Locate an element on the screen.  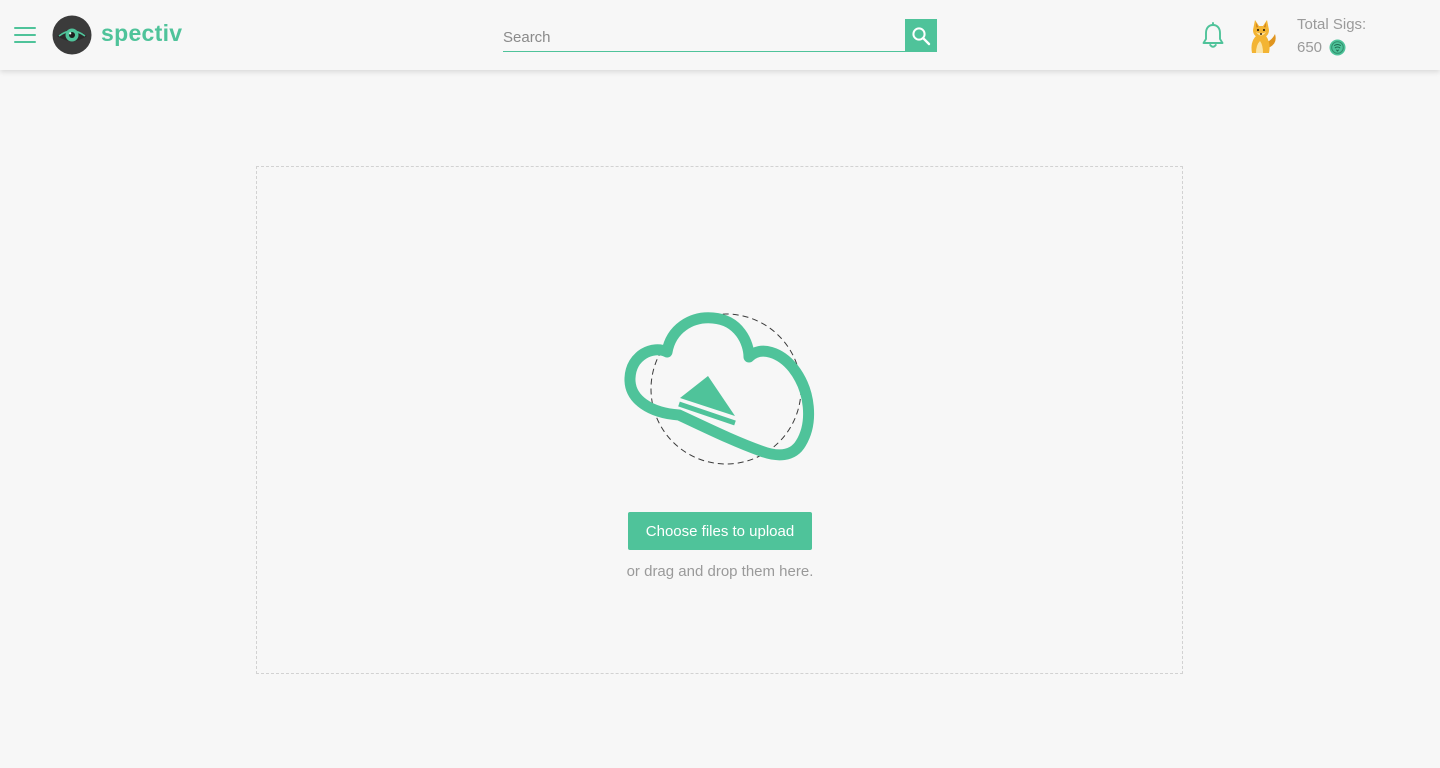
logo-wordmark: spectiv is located at coordinates (142, 33).